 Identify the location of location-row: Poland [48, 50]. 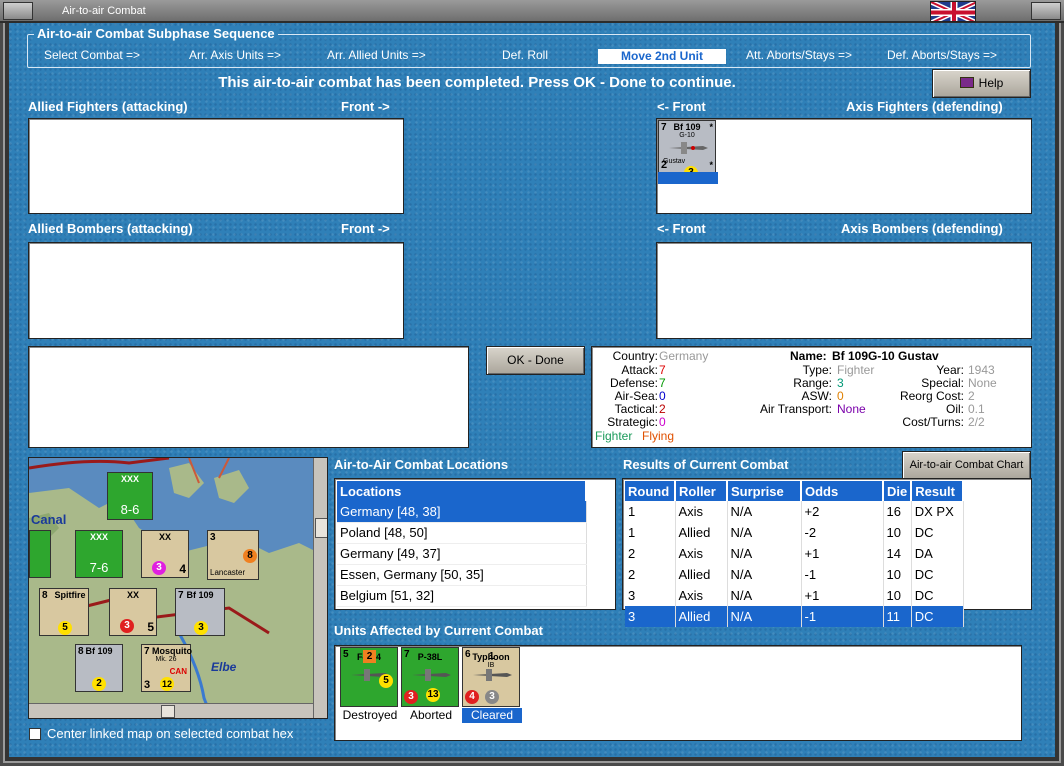
(462, 533).